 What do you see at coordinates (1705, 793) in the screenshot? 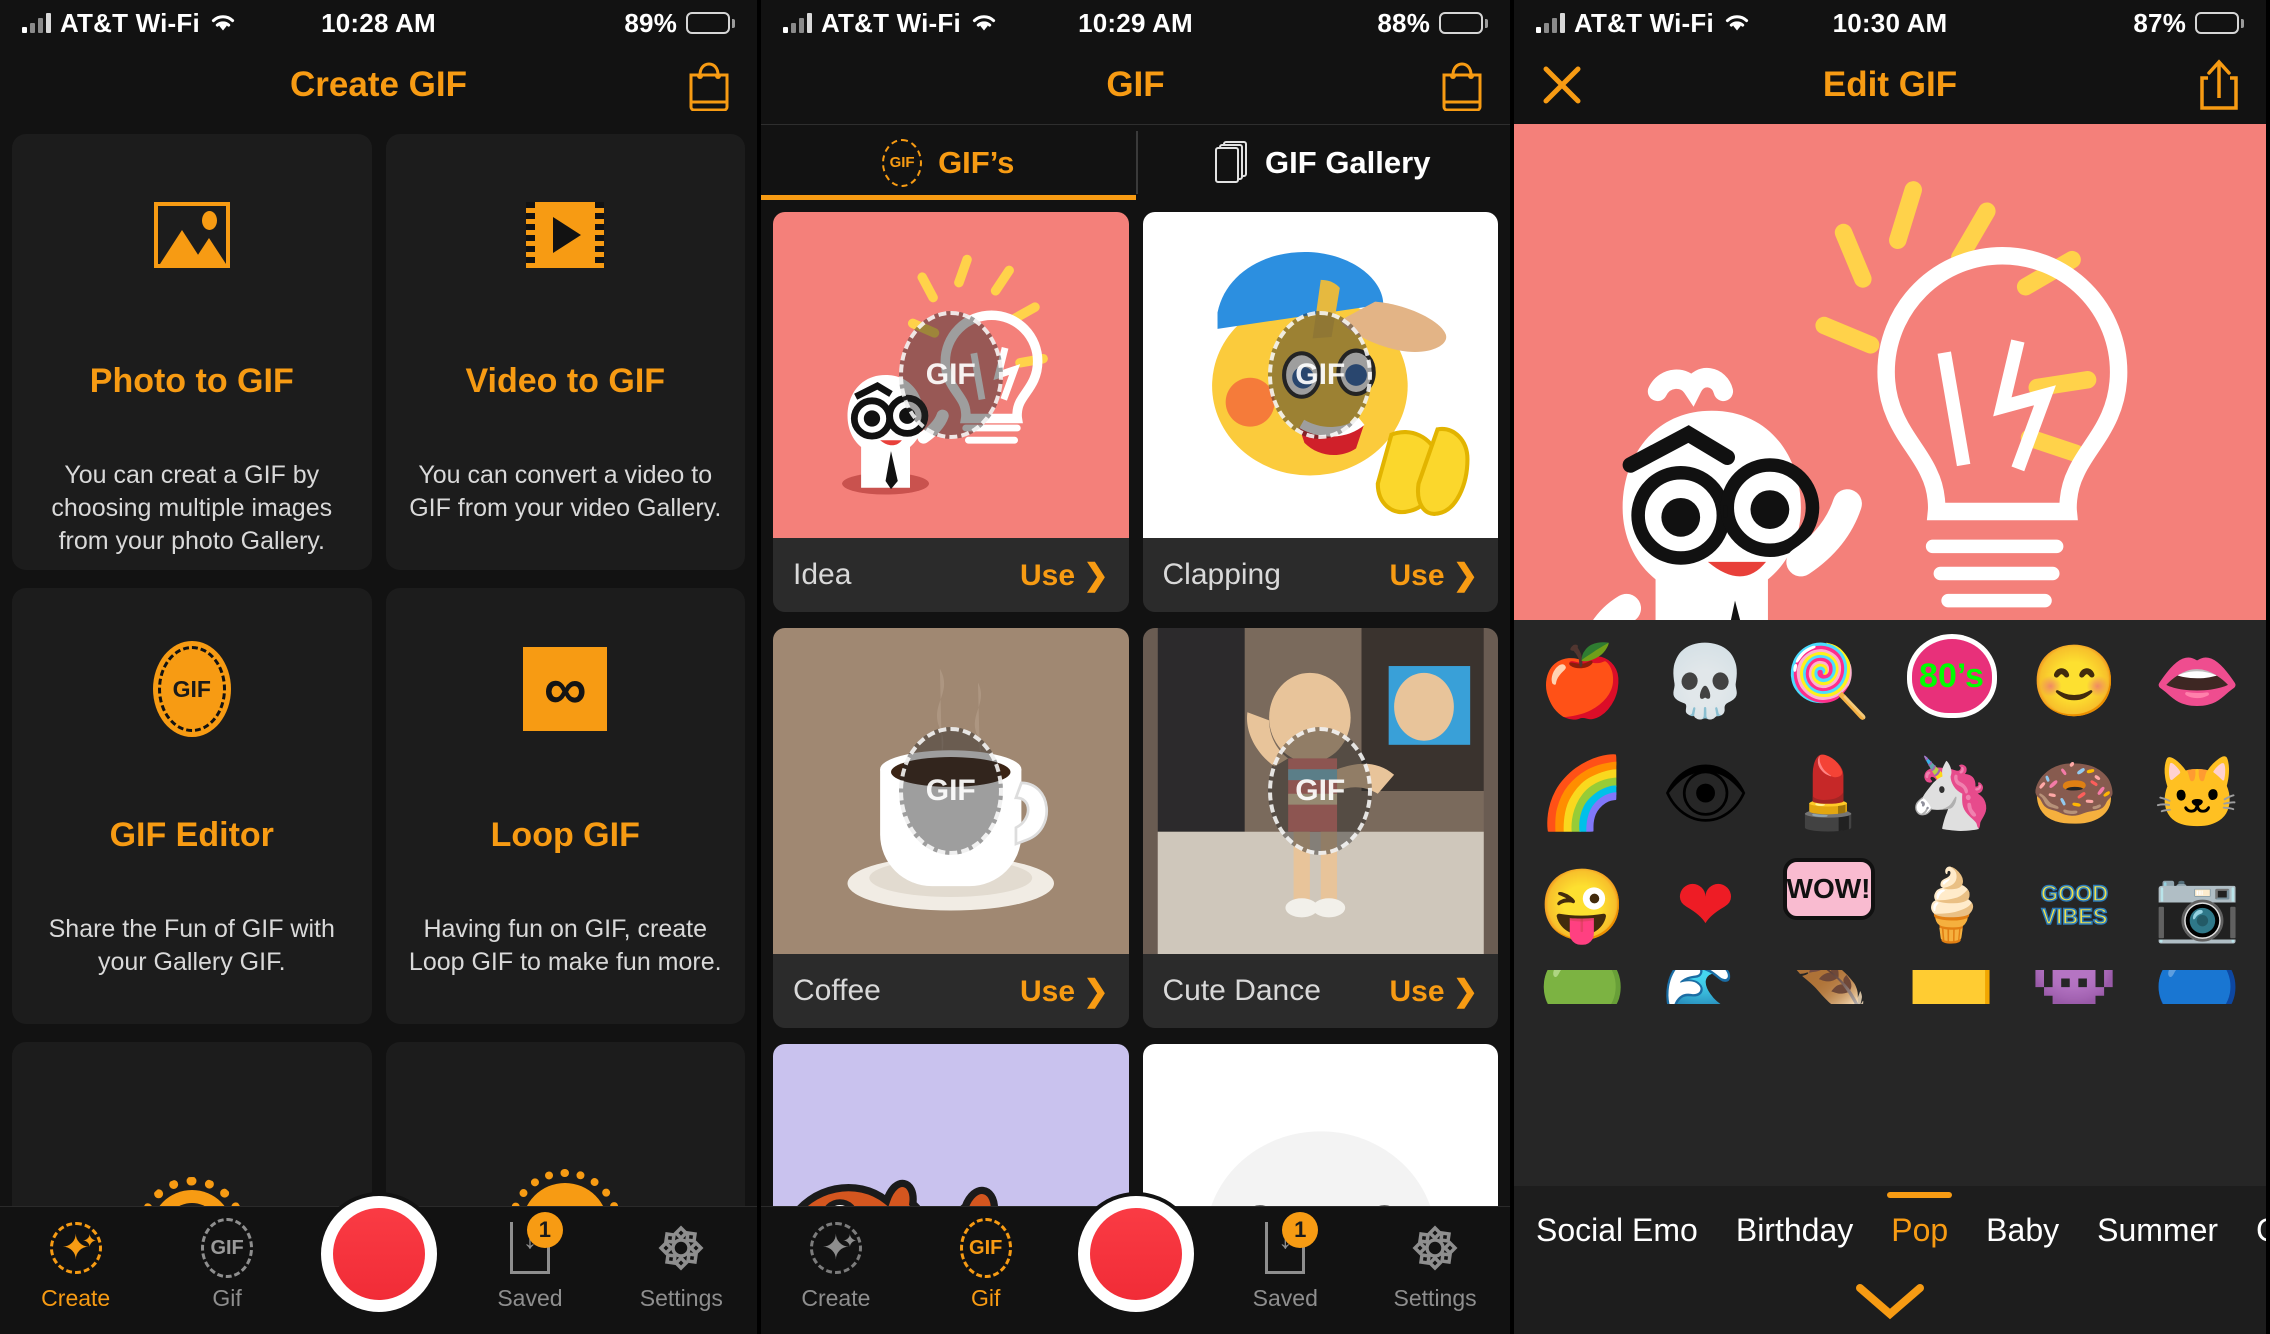
I see `eye-sticker: 👁` at bounding box center [1705, 793].